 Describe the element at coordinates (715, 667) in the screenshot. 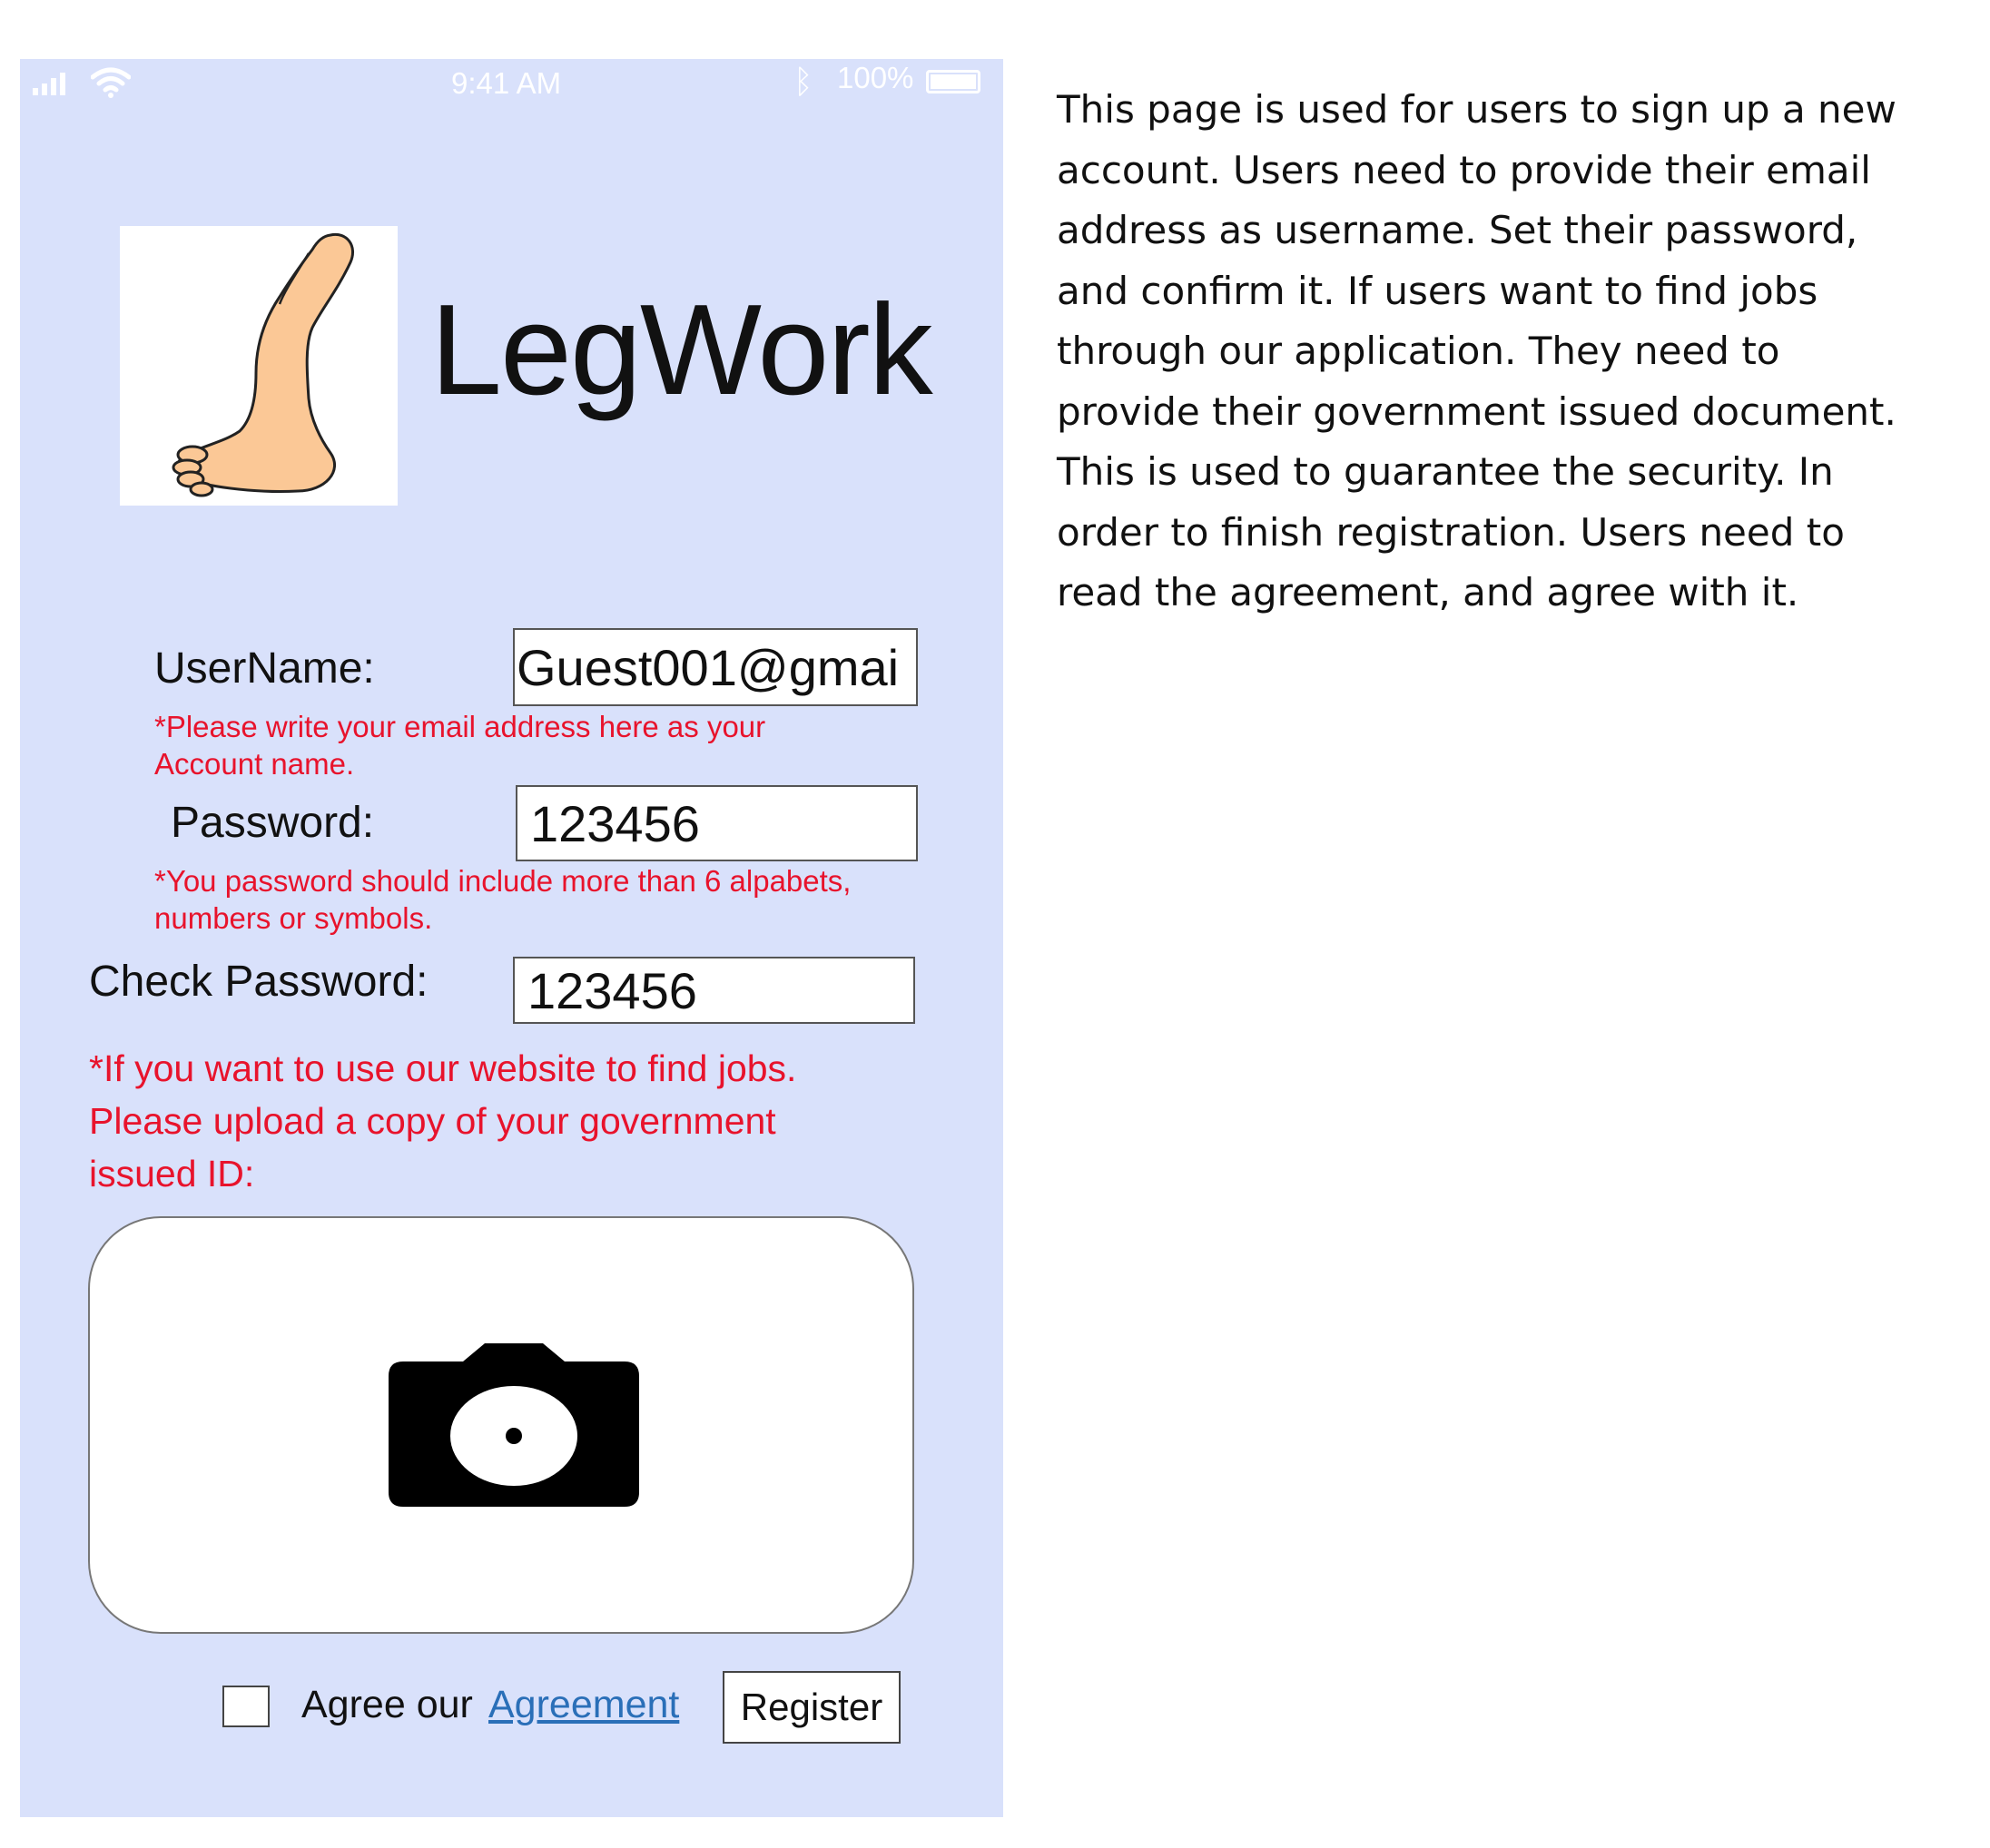

I see `username-field: Guest001@gmai` at that location.